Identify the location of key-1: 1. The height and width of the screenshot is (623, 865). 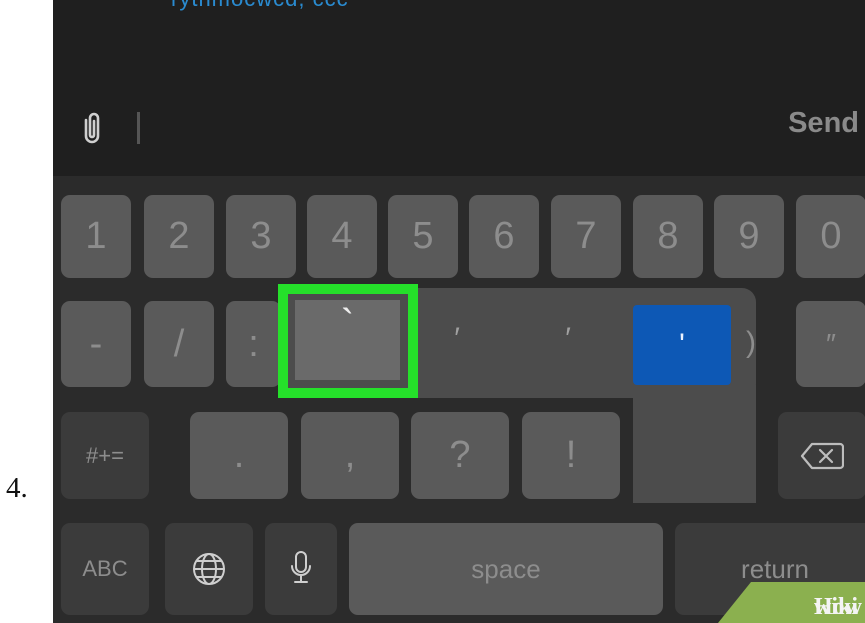
(96, 236).